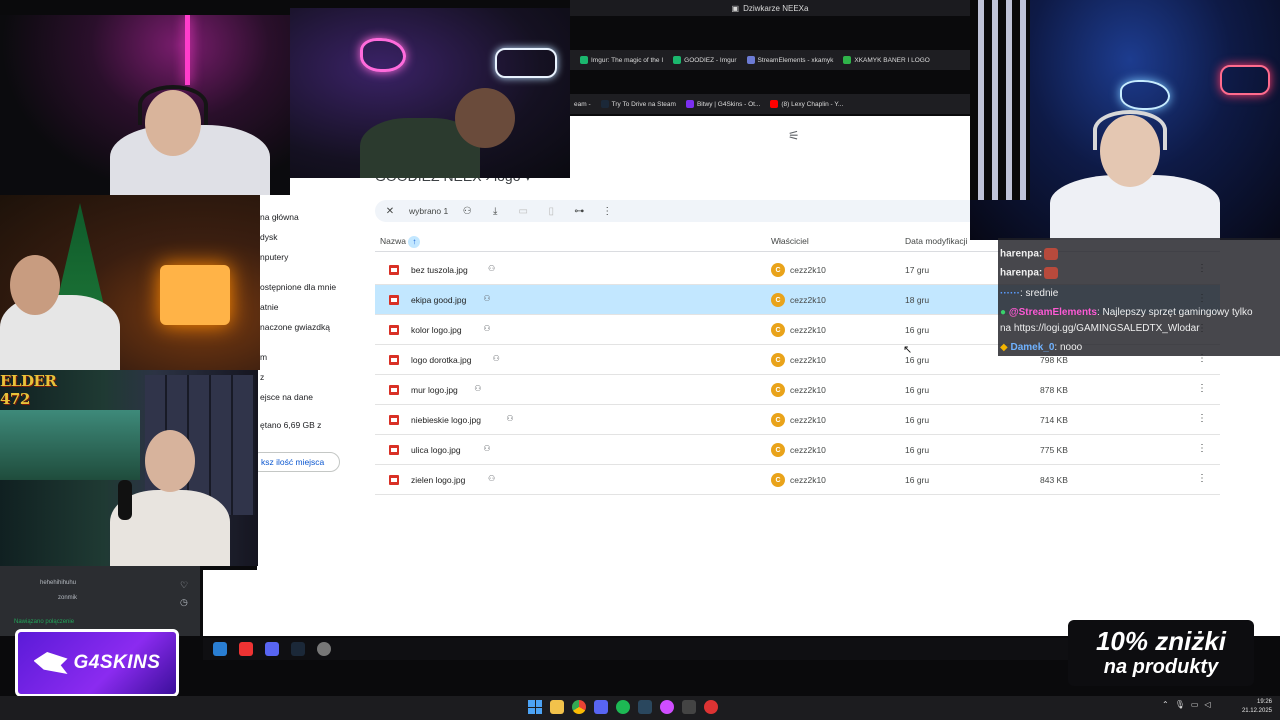 The width and height of the screenshot is (1280, 720). What do you see at coordinates (187, 50) in the screenshot?
I see `neon-light` at bounding box center [187, 50].